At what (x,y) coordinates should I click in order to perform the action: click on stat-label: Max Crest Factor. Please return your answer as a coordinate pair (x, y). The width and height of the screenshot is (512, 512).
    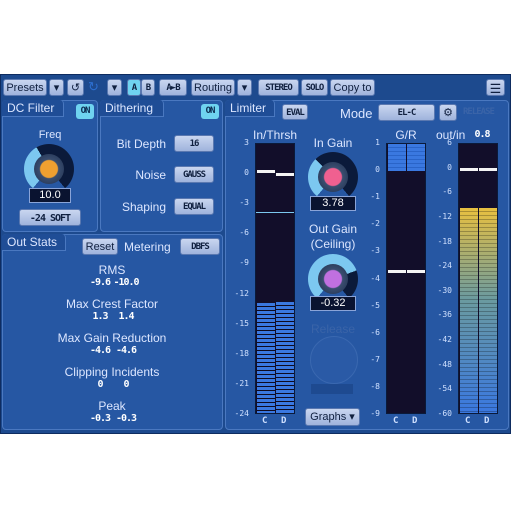
    Looking at the image, I should click on (111, 304).